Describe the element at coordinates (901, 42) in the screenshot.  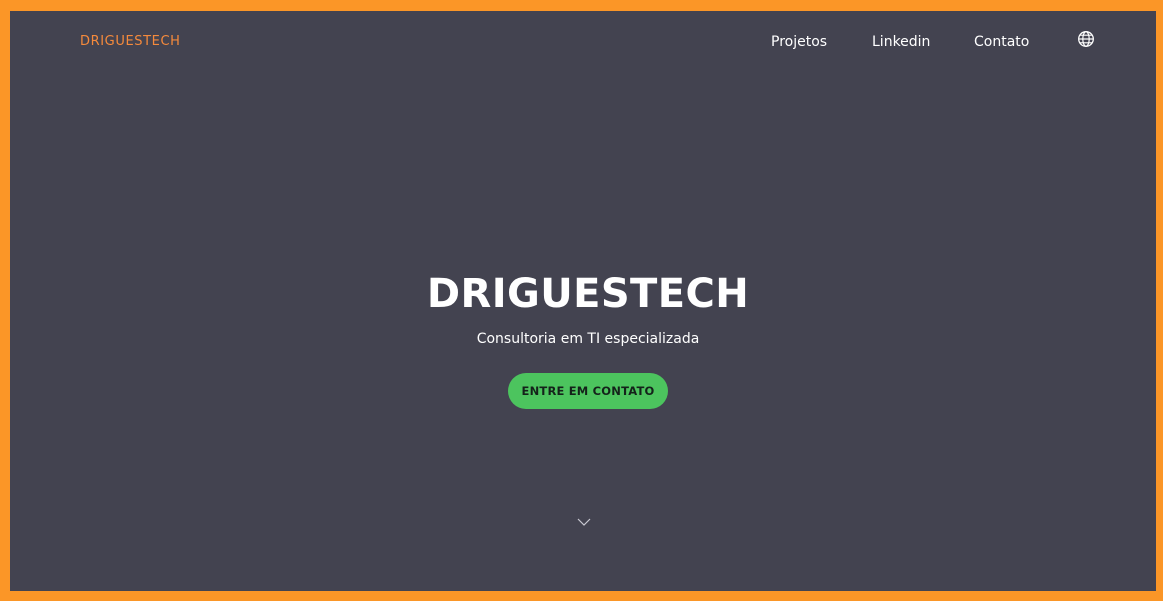
I see `nav-link-linkedin: Linkedin` at that location.